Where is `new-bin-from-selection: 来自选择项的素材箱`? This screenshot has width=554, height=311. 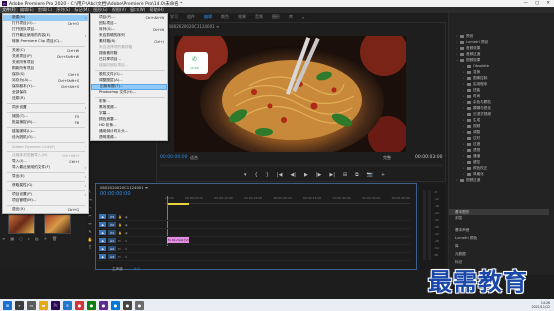 new-bin-from-selection: 来自选择项的素材箱 is located at coordinates (129, 48).